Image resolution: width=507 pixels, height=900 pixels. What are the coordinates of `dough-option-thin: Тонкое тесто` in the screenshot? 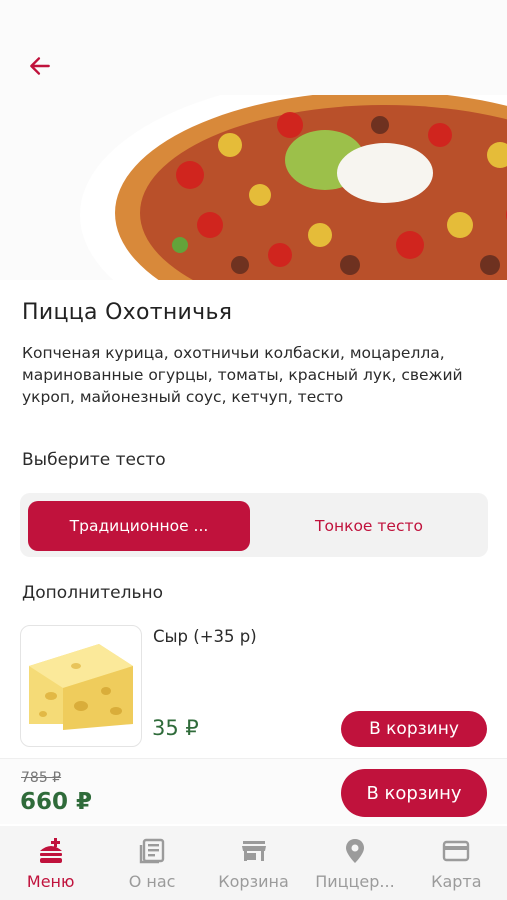 It's located at (369, 526).